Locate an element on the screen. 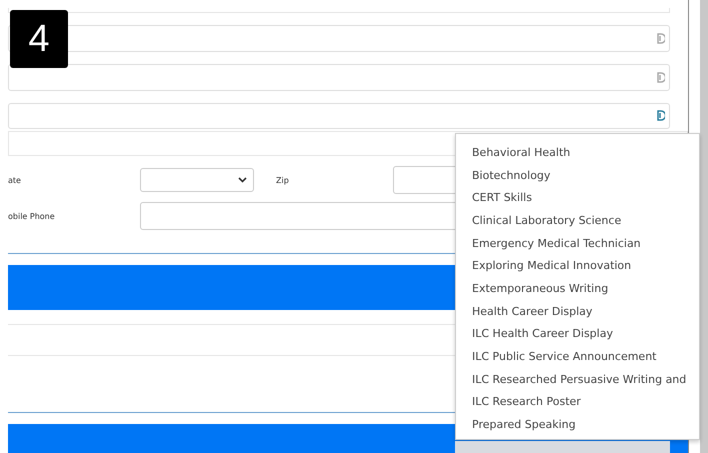  dropdown-option: CERT Skills is located at coordinates (585, 198).